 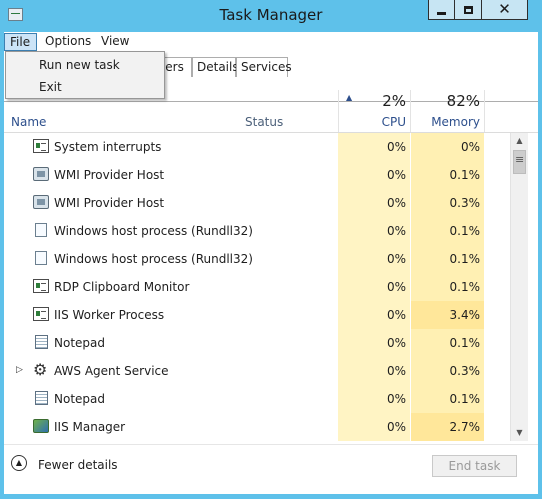 I want to click on tab-details: Details, so click(x=215, y=67).